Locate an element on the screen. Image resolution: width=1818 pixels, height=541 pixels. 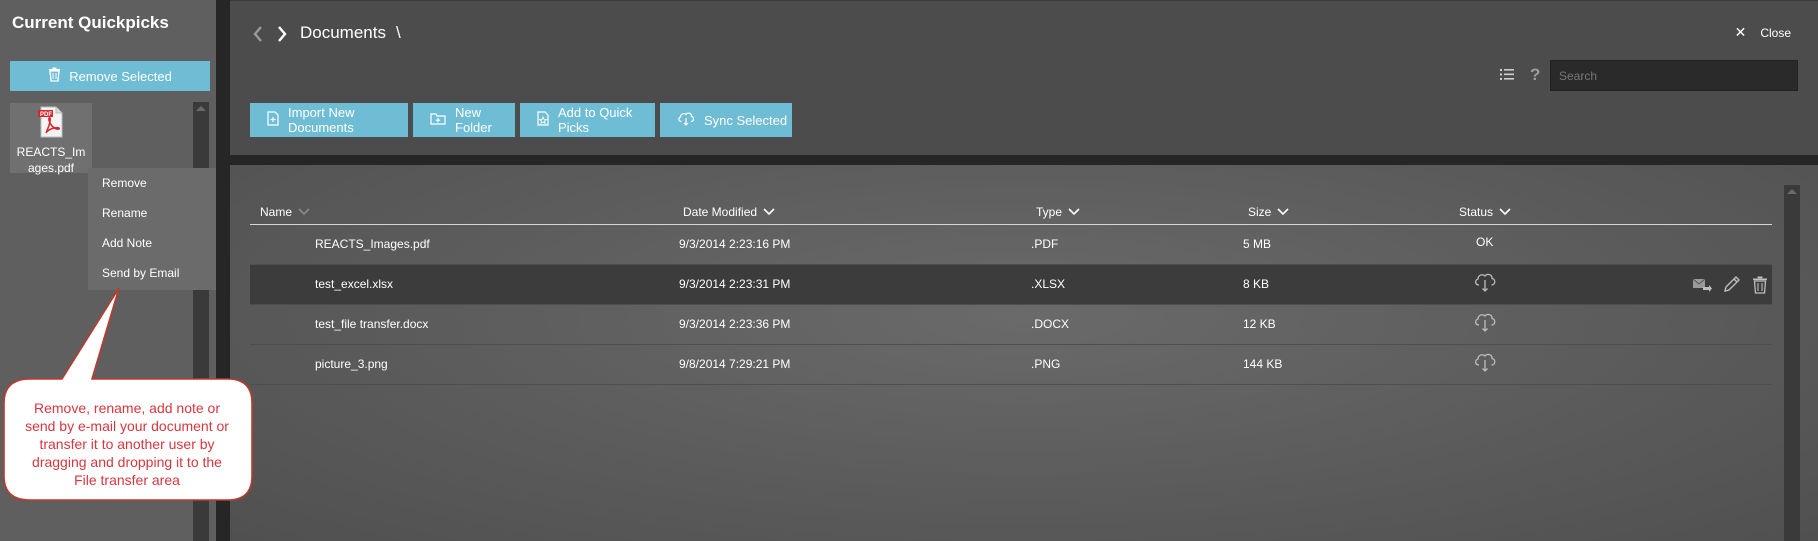
transfer-icon is located at coordinates (1702, 287).